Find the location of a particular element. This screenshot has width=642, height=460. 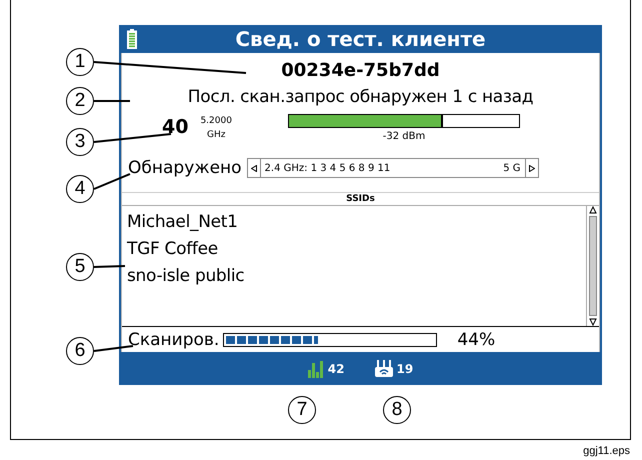

ssid-item: sno-isle public is located at coordinates (354, 276).